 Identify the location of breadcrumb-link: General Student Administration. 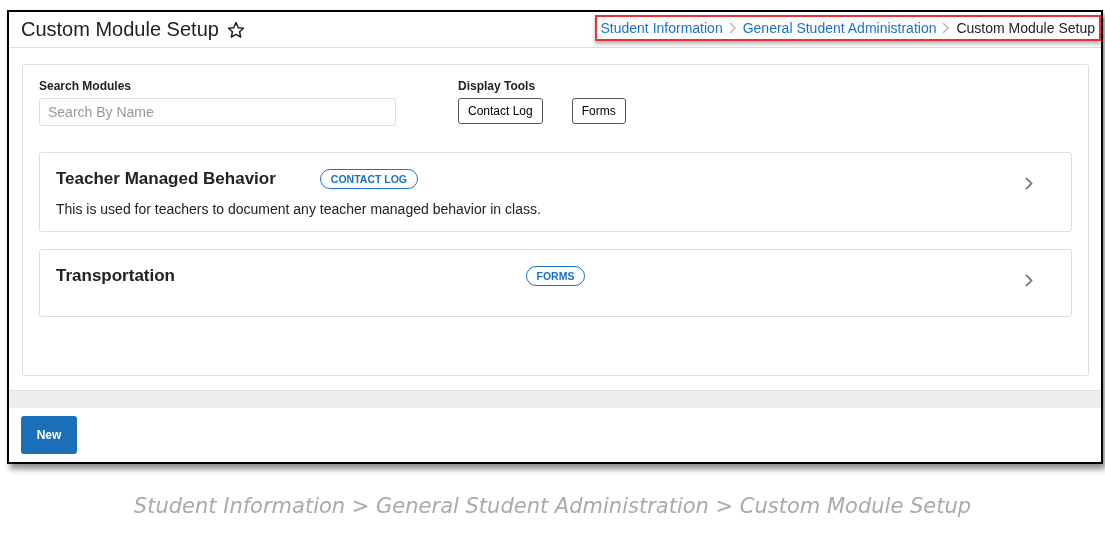
(839, 27).